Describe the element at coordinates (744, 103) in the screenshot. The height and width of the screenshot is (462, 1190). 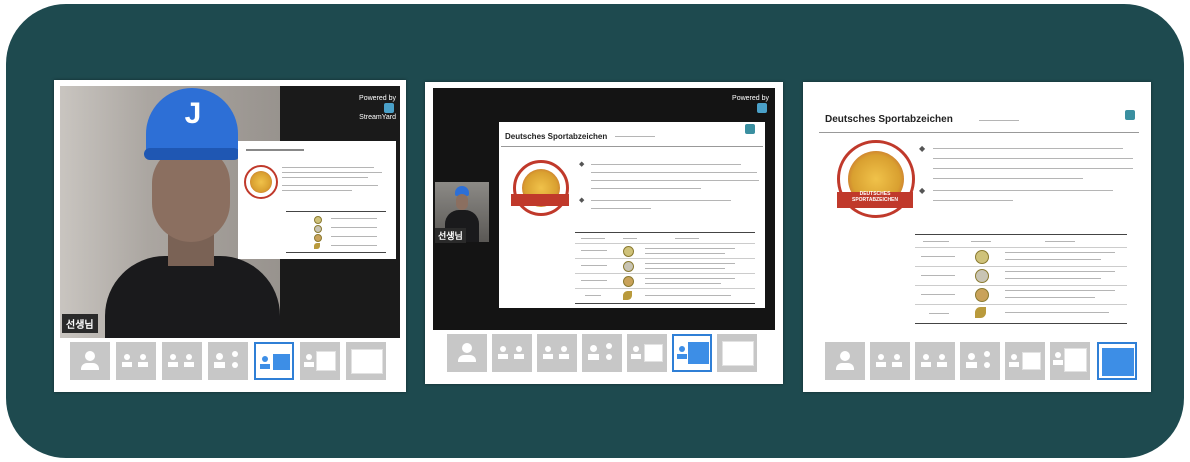
I see `streamyard-watermark: Powered by` at that location.